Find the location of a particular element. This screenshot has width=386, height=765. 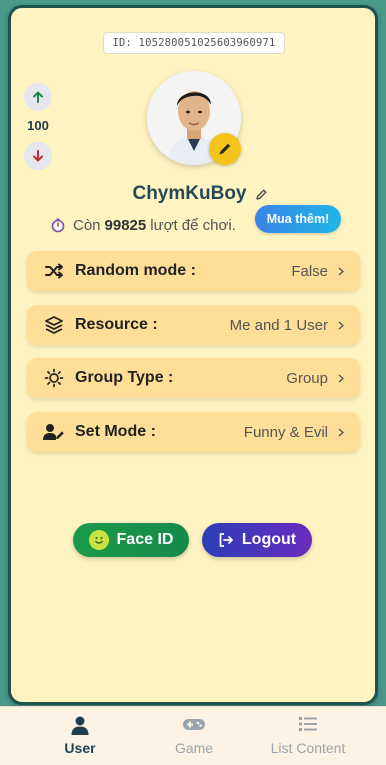

logout-label: Logout is located at coordinates (269, 539).